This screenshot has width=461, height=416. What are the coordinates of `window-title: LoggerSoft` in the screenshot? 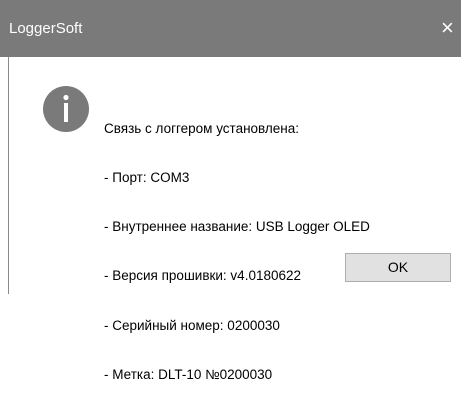 It's located at (46, 28).